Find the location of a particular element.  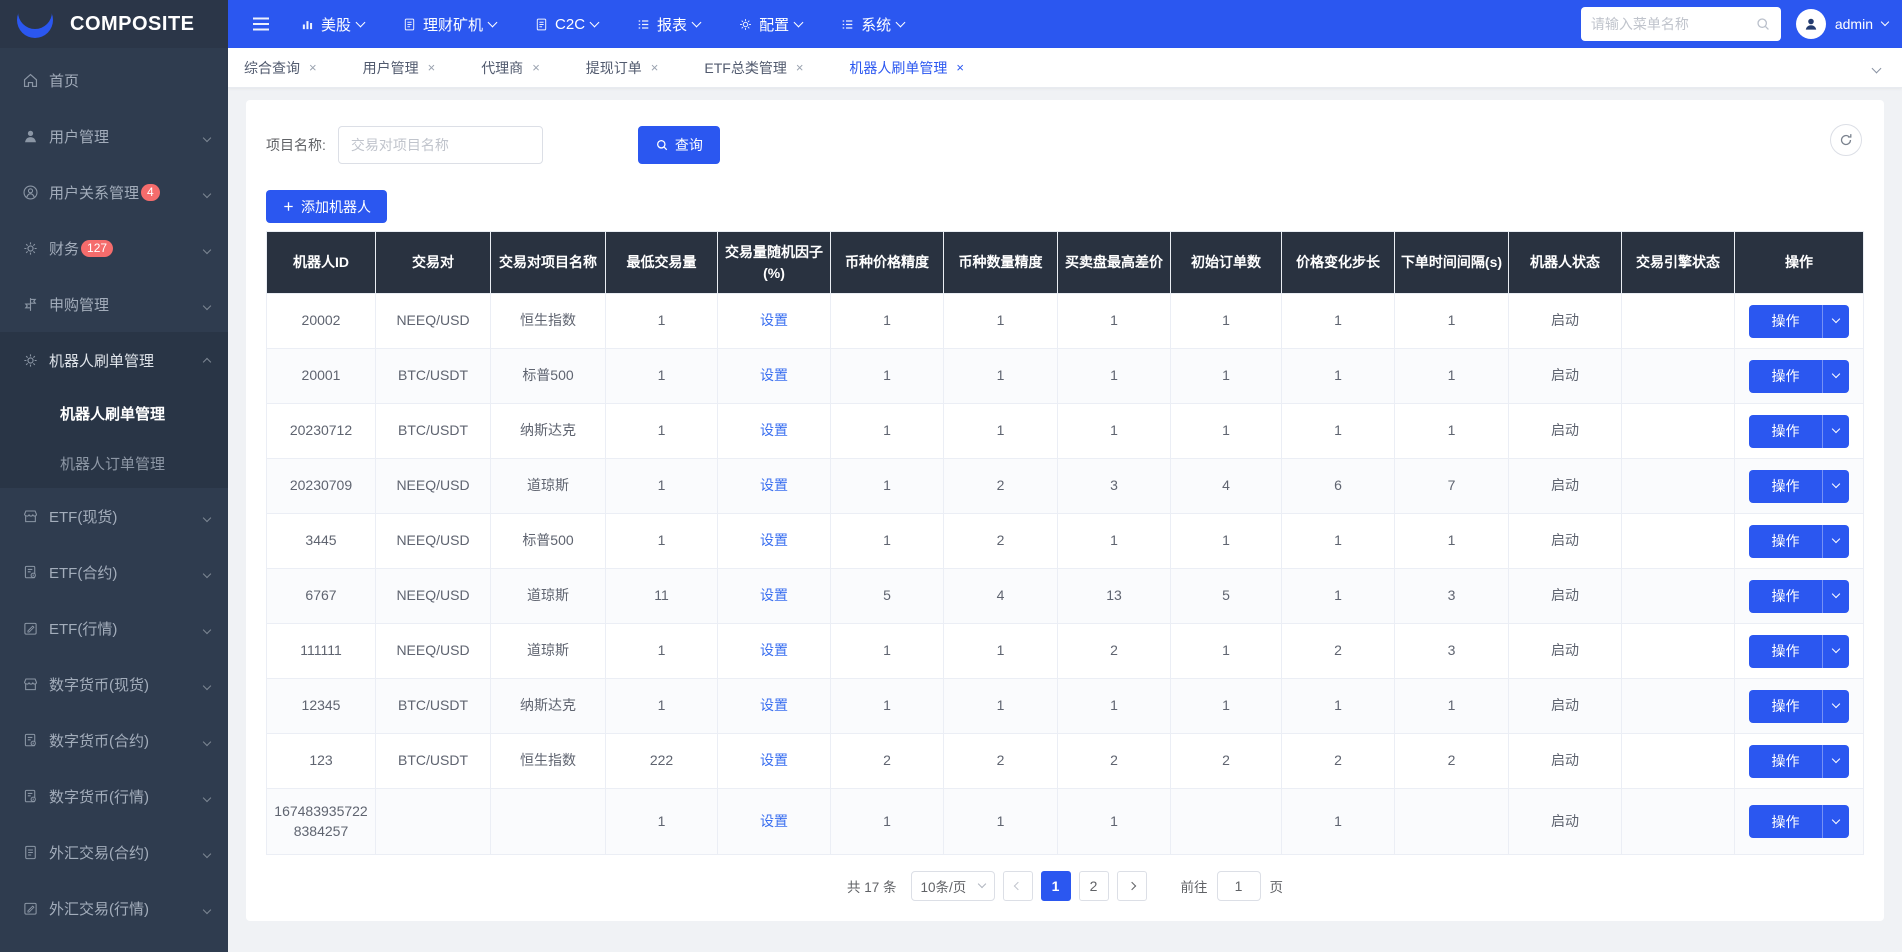

sidebar-subitem-5-1: 机器人订单管理 is located at coordinates (114, 463).